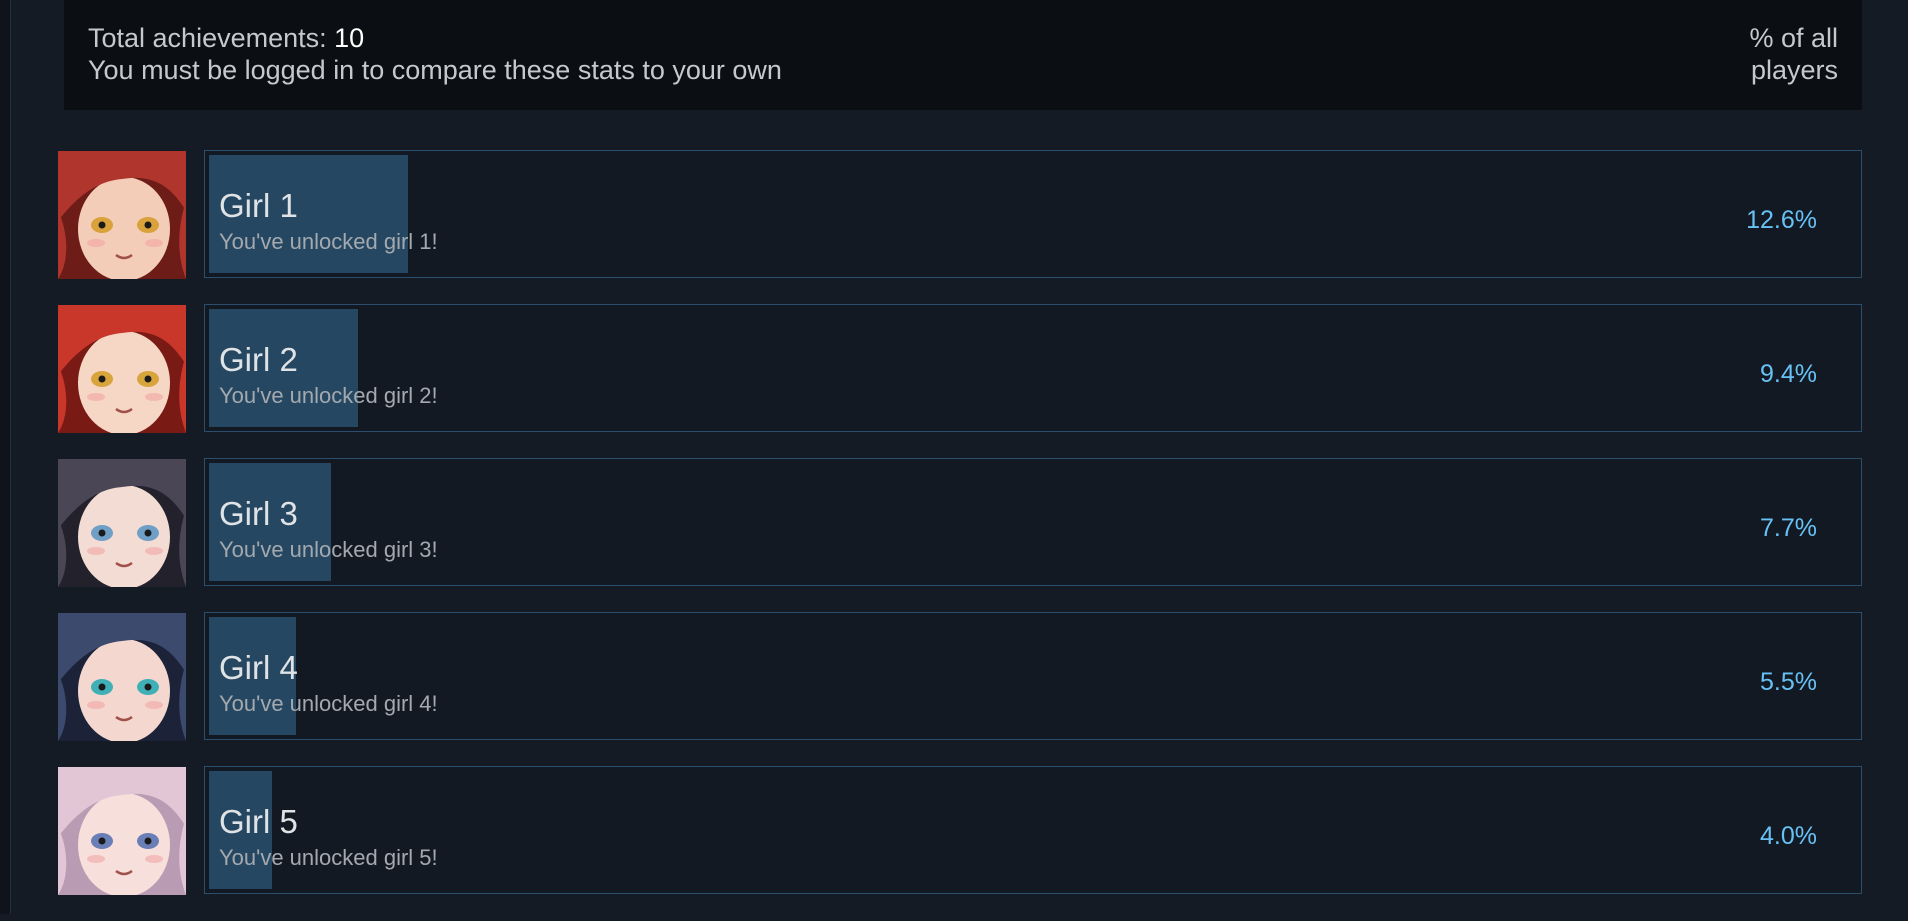 This screenshot has height=921, width=1908. What do you see at coordinates (1781, 220) in the screenshot?
I see `achievement-percent: 12.6%` at bounding box center [1781, 220].